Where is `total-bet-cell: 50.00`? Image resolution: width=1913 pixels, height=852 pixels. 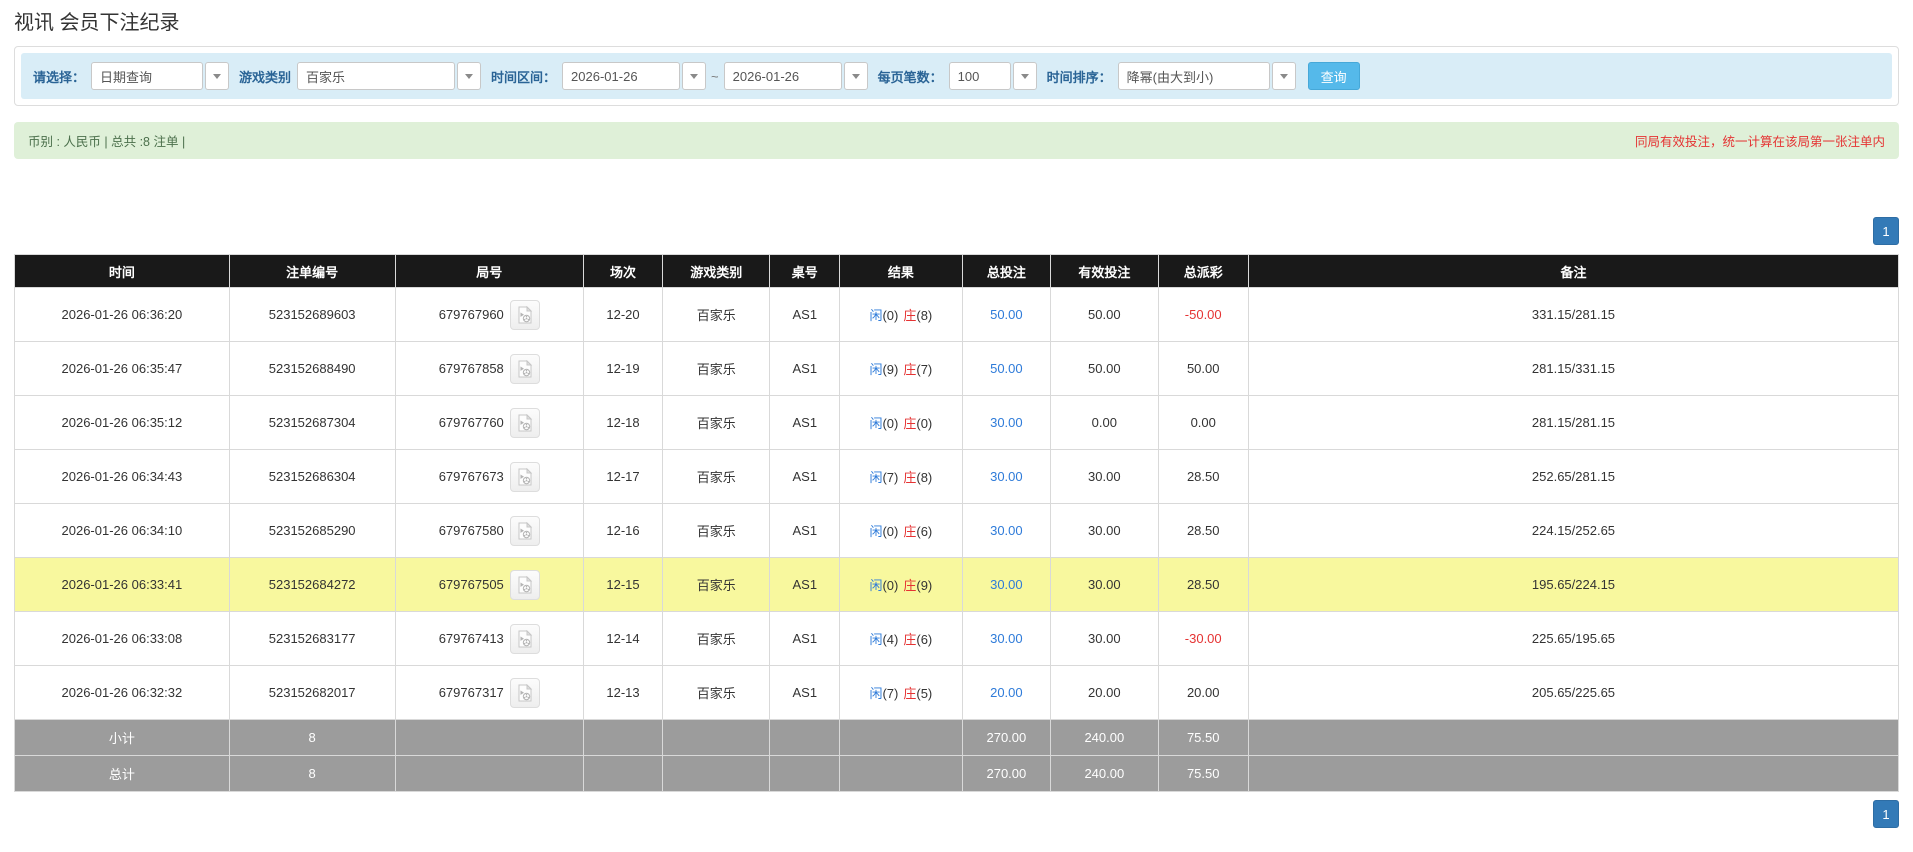 total-bet-cell: 50.00 is located at coordinates (1006, 368).